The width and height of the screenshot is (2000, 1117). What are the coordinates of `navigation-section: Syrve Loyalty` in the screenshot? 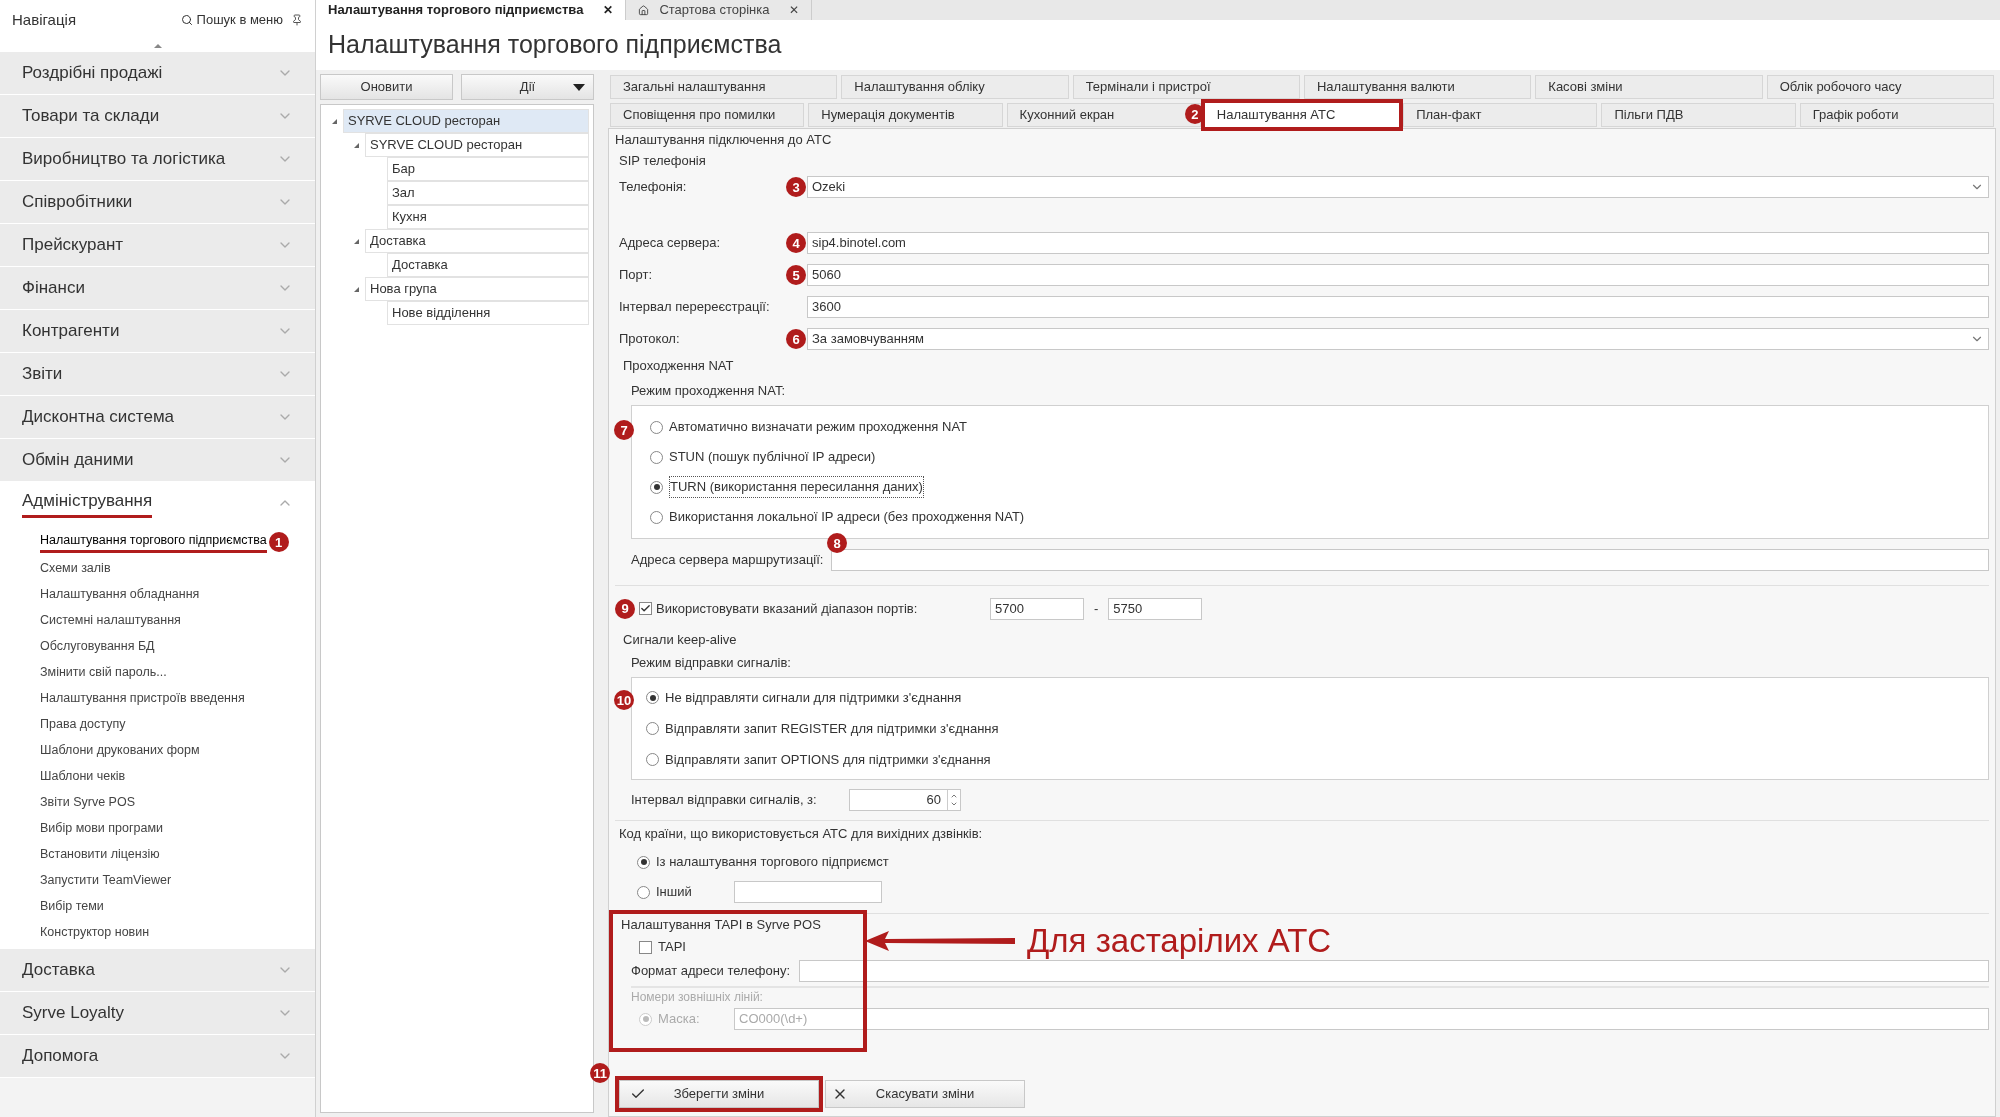 It's located at (157, 1013).